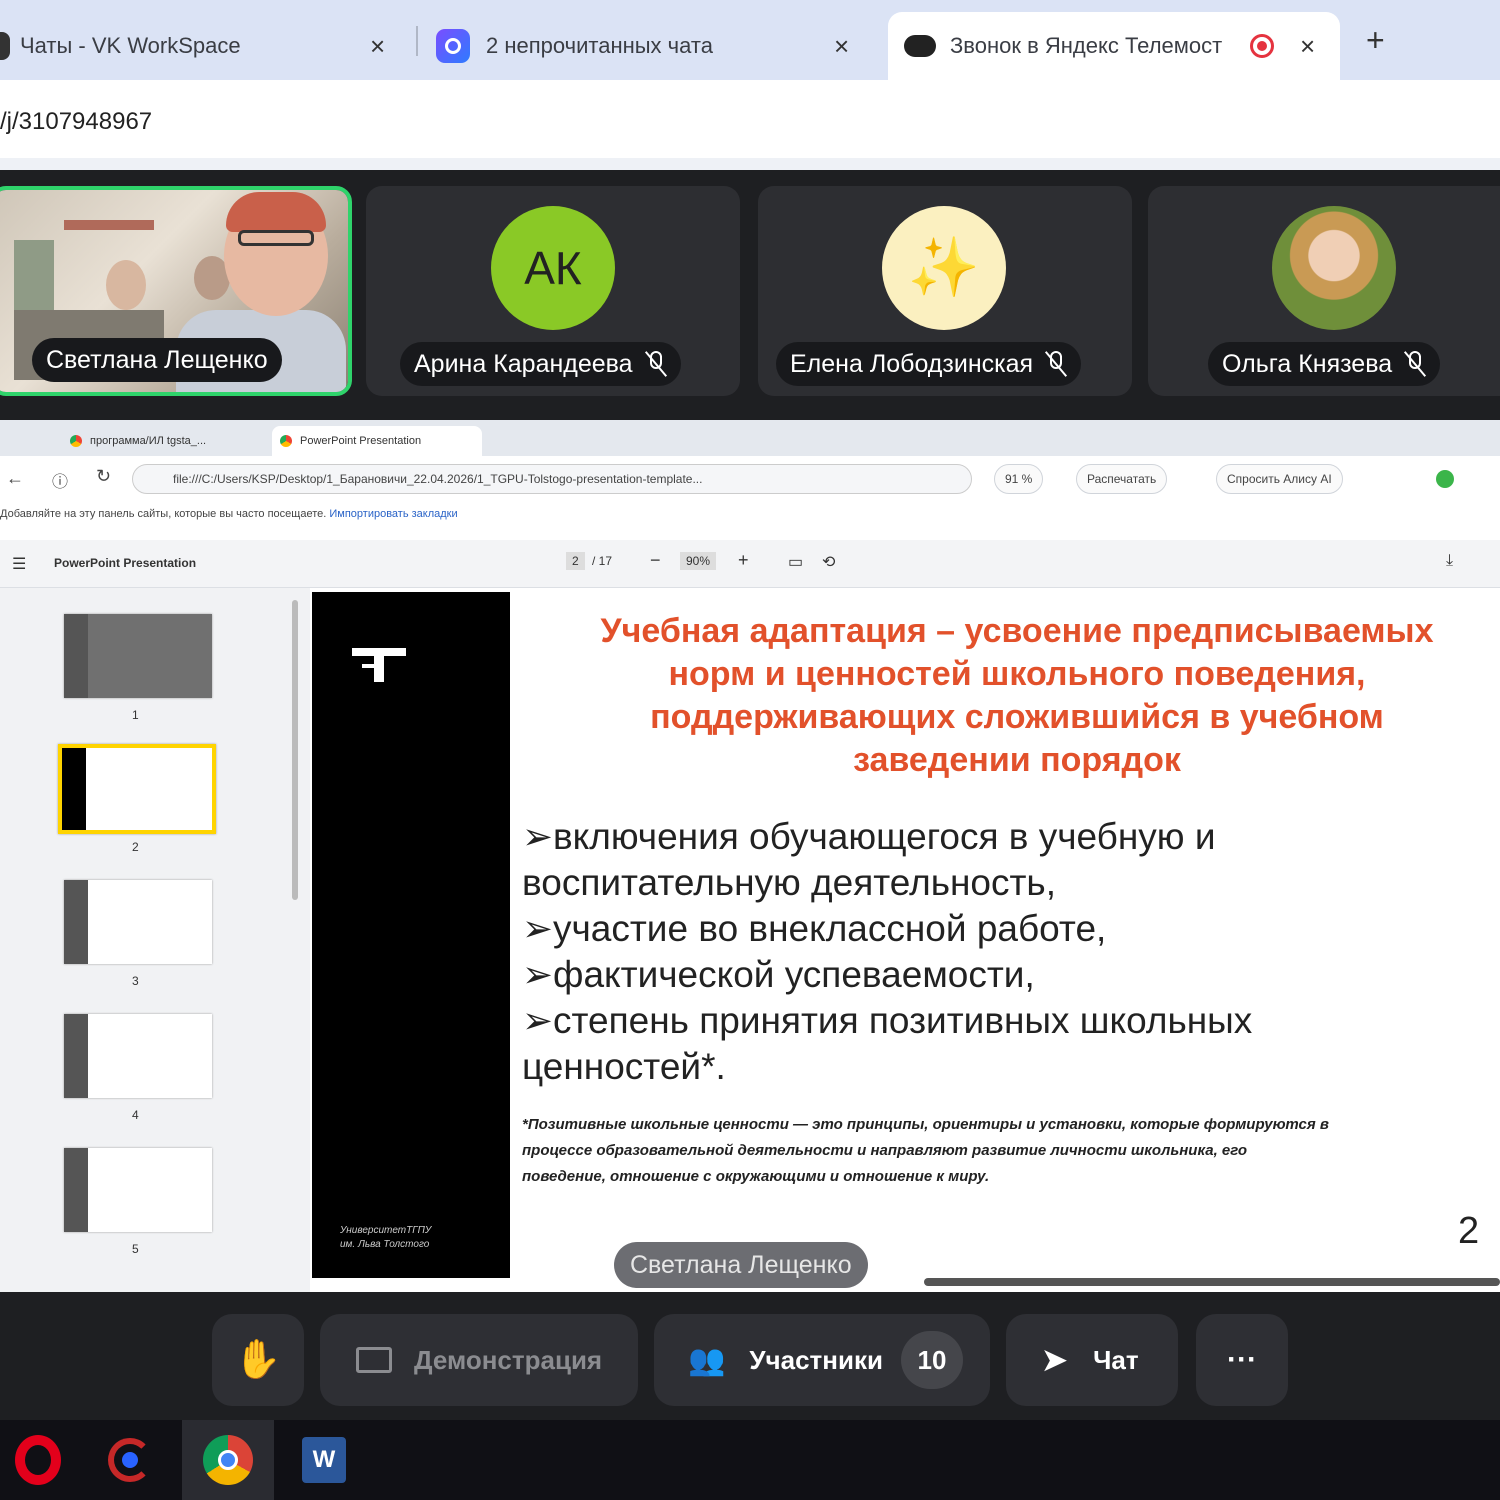  What do you see at coordinates (553, 268) in the screenshot?
I see `avatar: АК` at bounding box center [553, 268].